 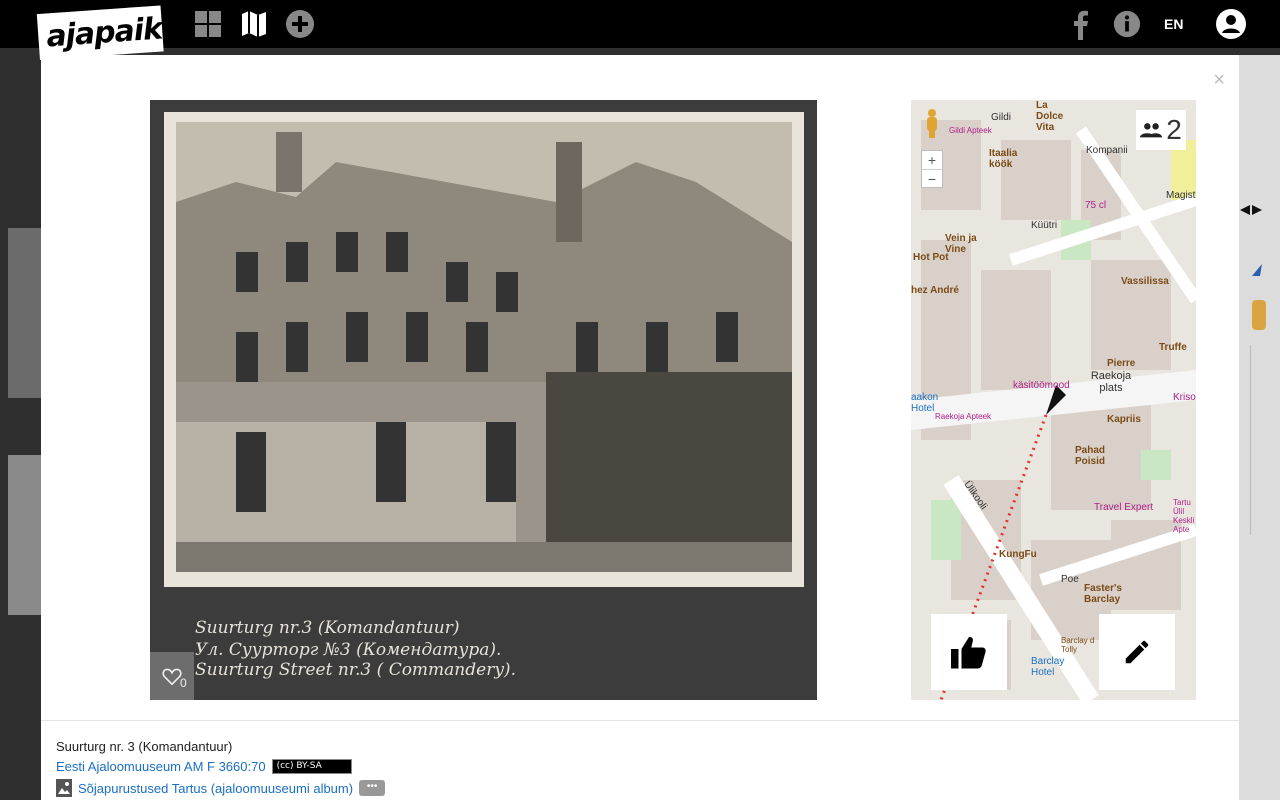 I want to click on photo-caption-line: Suurturg Street nr.3 ( Commandery)., so click(x=355, y=670).